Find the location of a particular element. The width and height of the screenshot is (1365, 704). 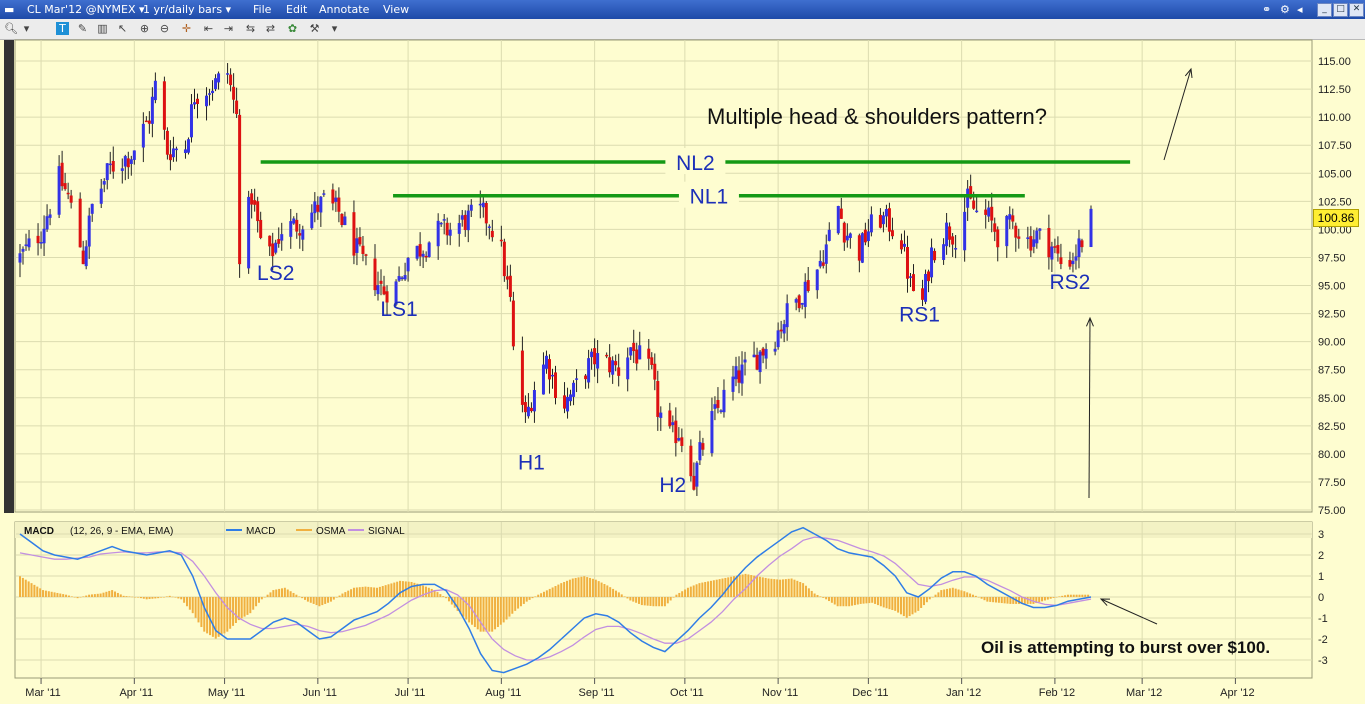

neckline-label: NL1 is located at coordinates (709, 197).